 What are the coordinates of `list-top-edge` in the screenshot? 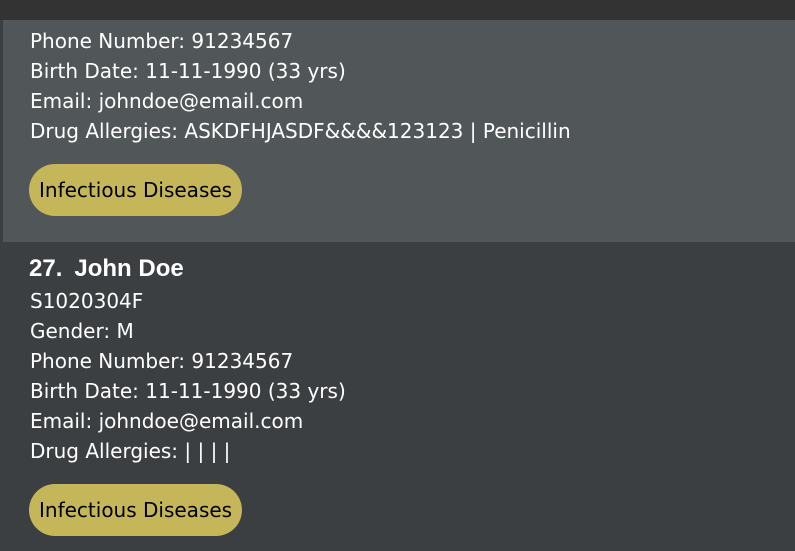 It's located at (397, 10).